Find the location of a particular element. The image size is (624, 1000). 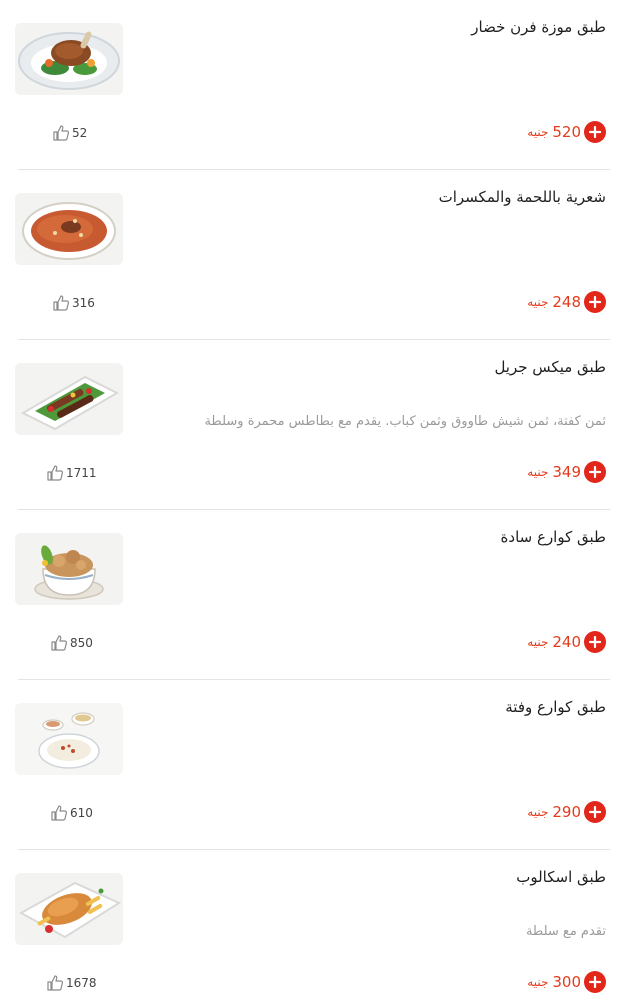

price-row: جنيه 240 is located at coordinates (566, 642).